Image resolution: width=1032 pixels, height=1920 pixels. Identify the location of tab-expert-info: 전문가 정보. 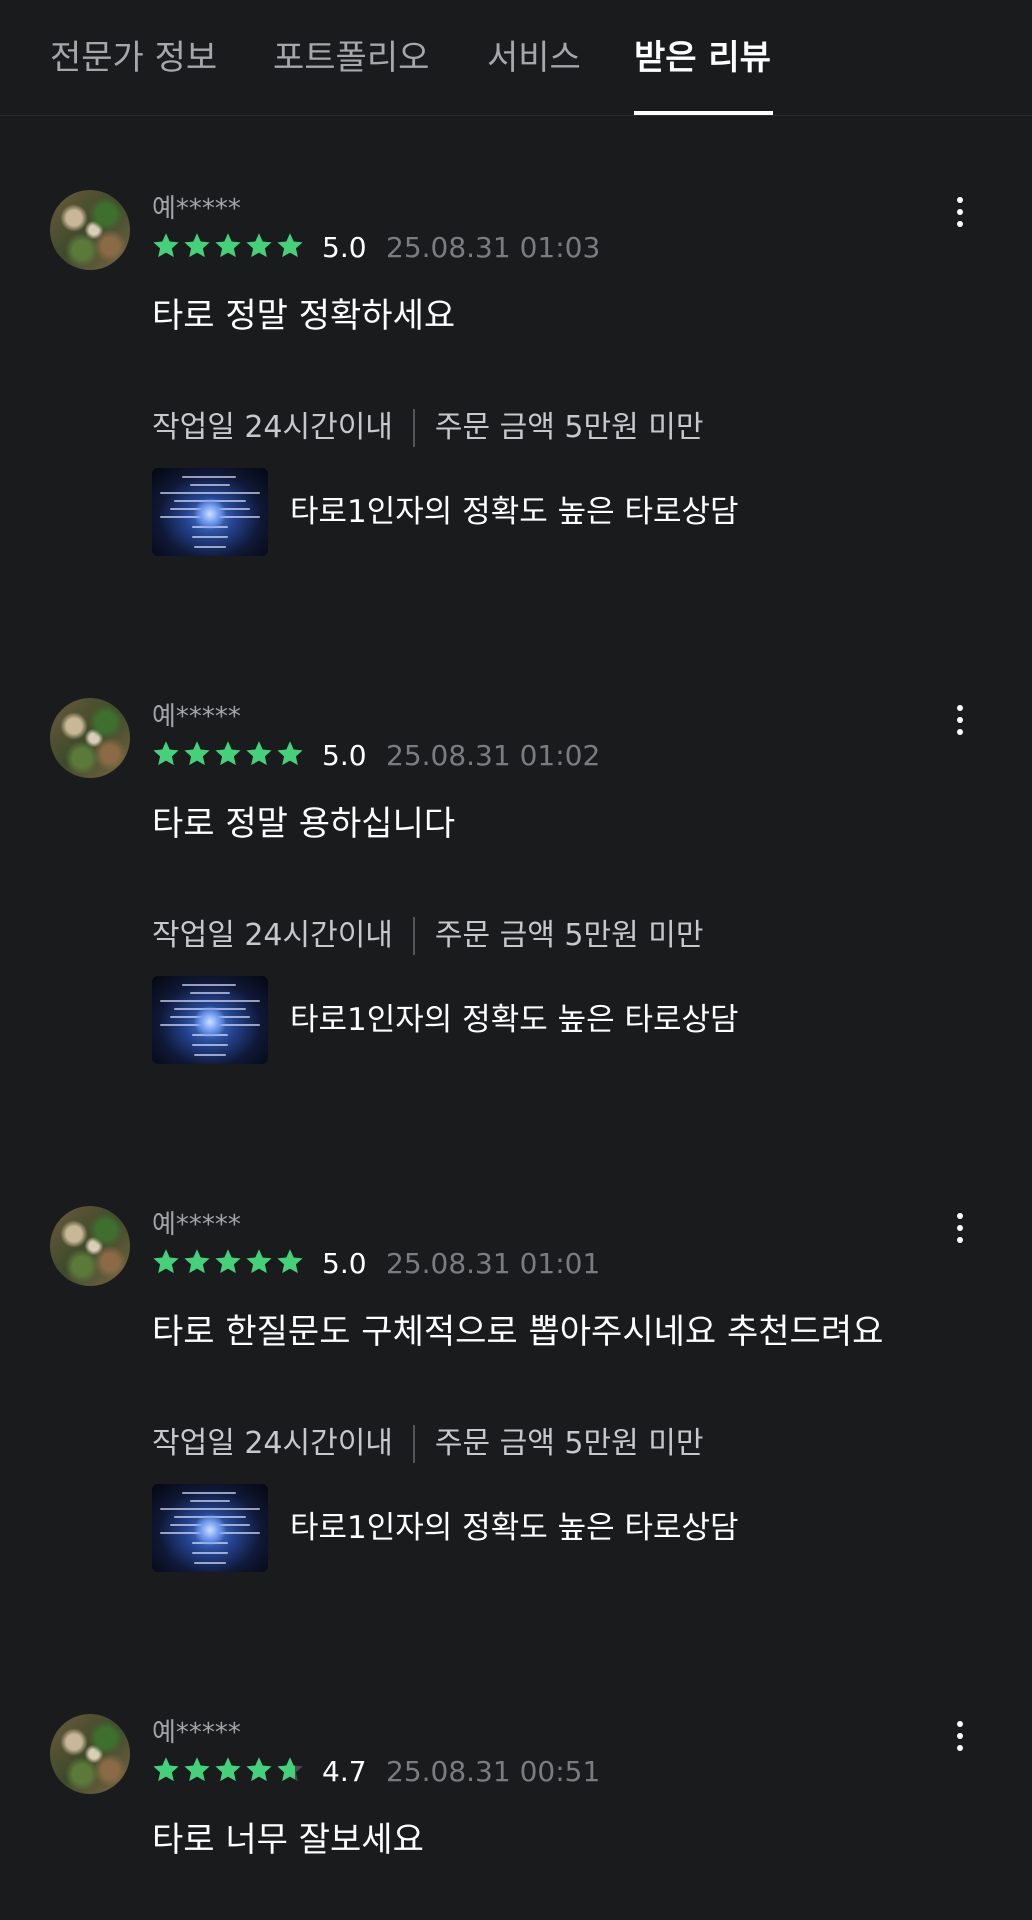
(133, 58).